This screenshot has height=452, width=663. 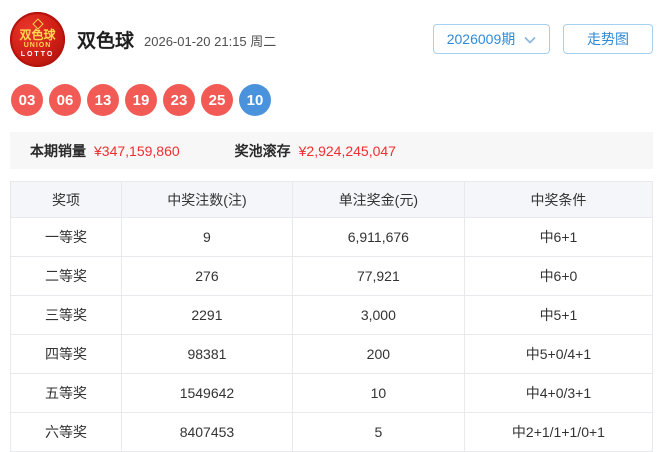 What do you see at coordinates (558, 315) in the screenshot?
I see `condition-cell: 中5+1` at bounding box center [558, 315].